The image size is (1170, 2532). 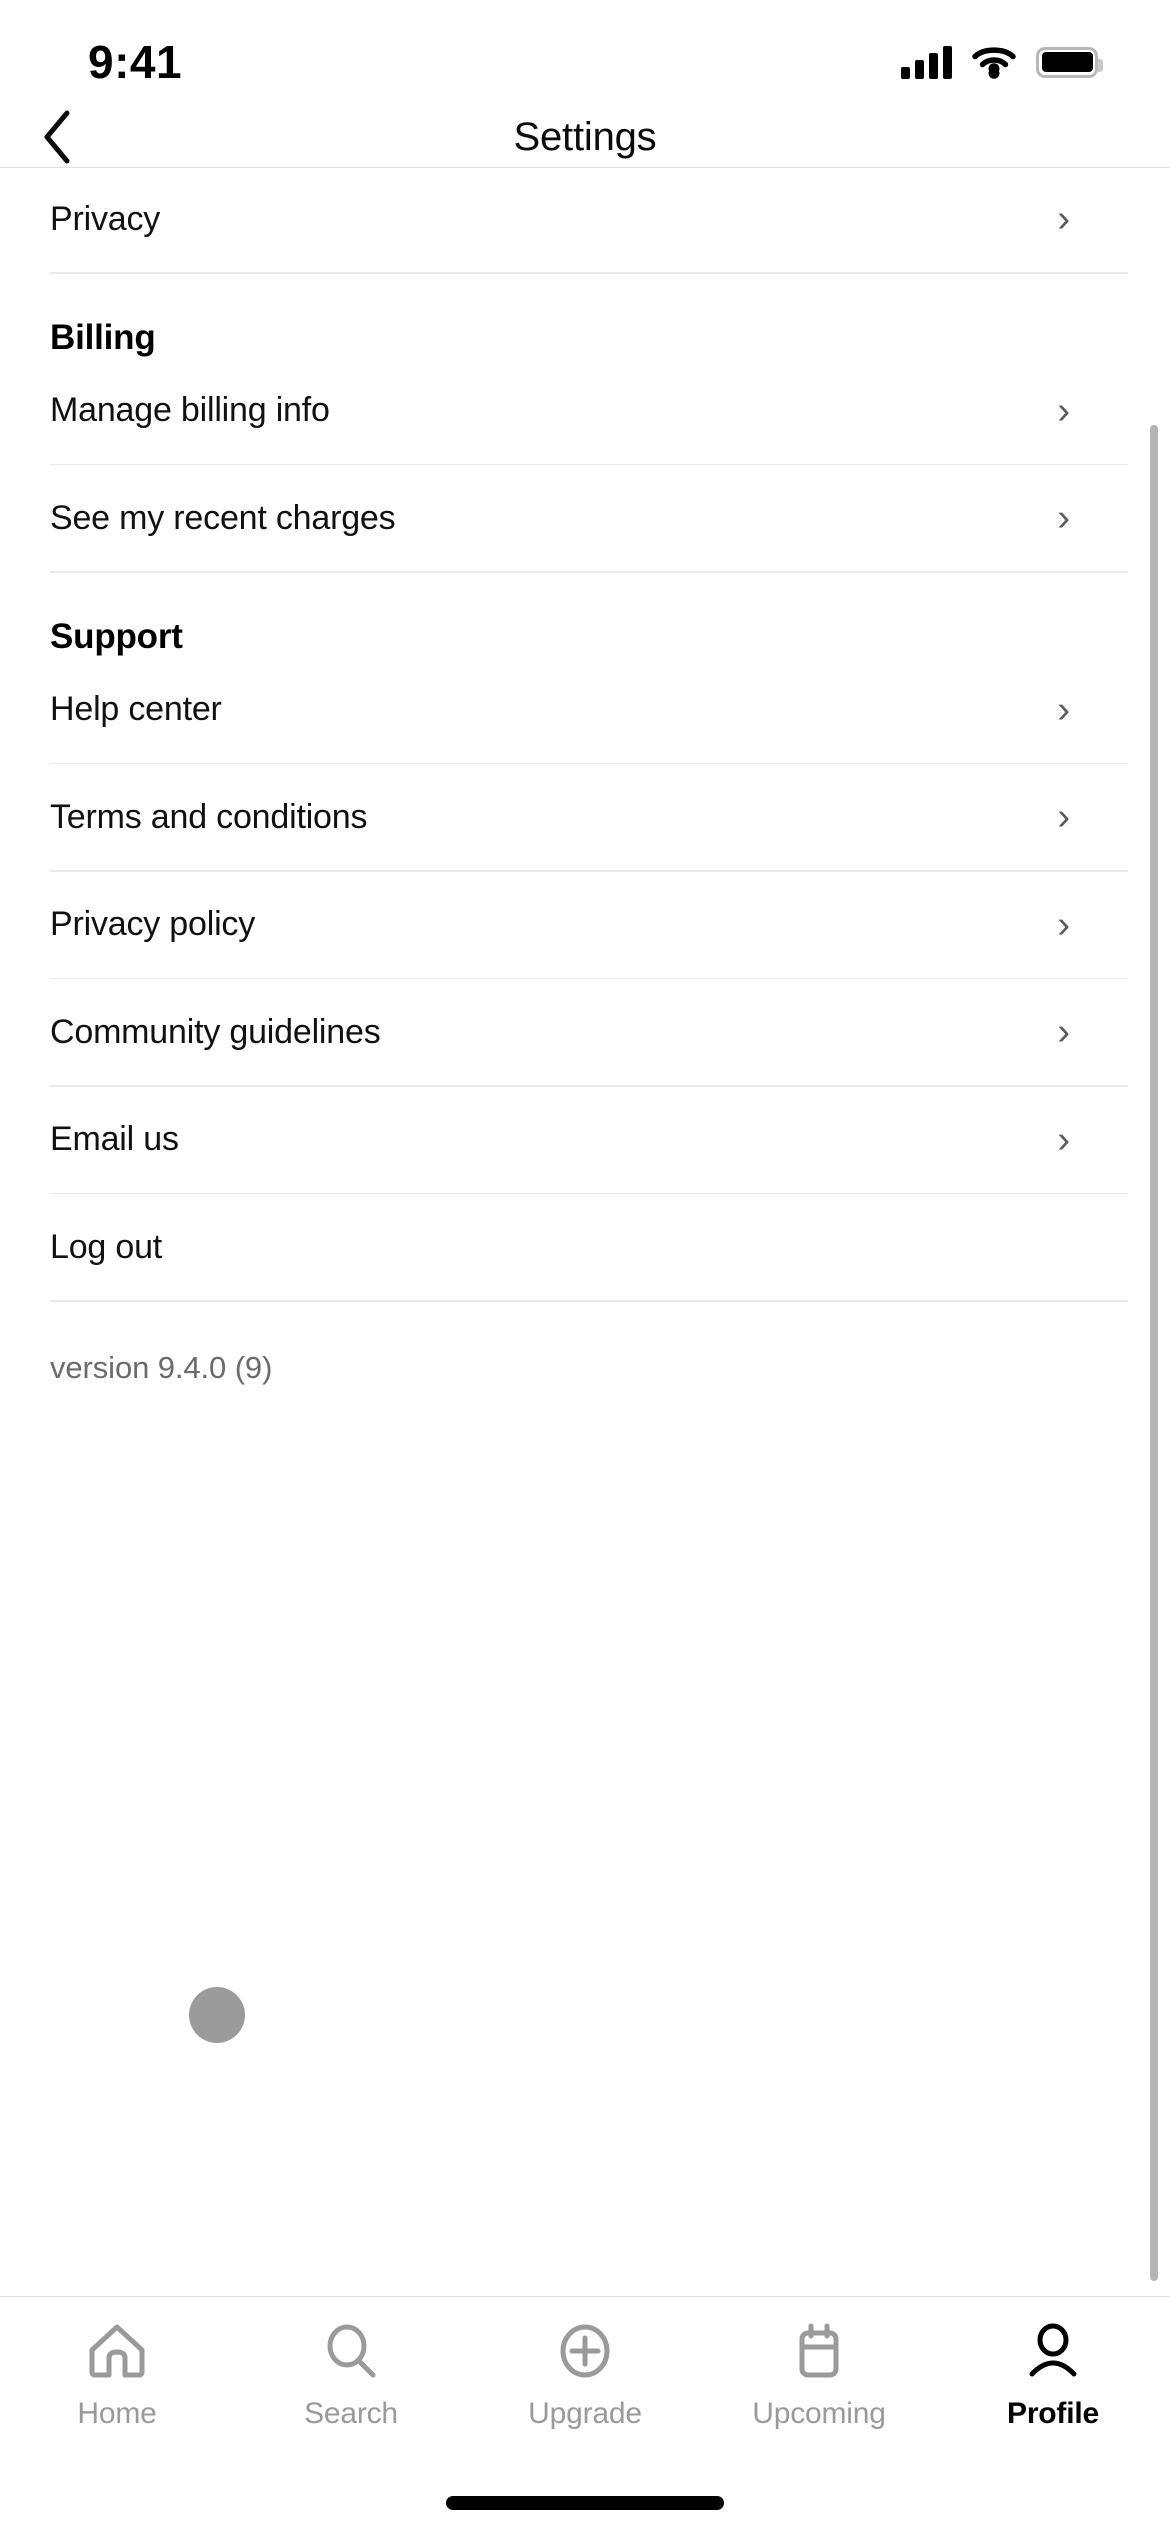 I want to click on settings-row: Log out, so click(x=589, y=1247).